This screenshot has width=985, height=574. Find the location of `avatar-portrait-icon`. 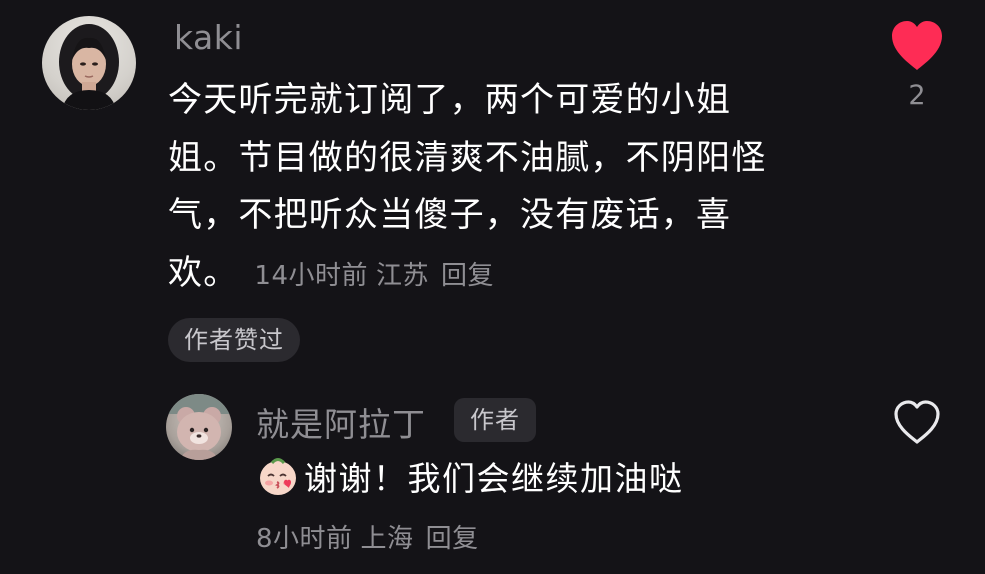

avatar-portrait-icon is located at coordinates (89, 67).